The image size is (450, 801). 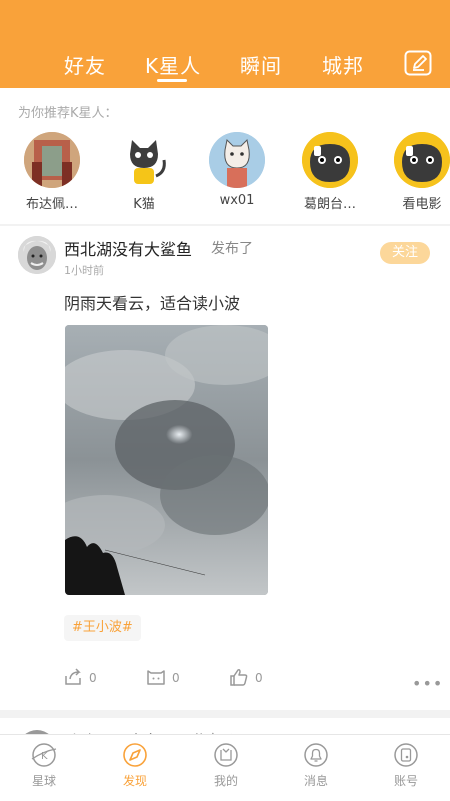 What do you see at coordinates (225, 781) in the screenshot?
I see `nav-label: 我的` at bounding box center [225, 781].